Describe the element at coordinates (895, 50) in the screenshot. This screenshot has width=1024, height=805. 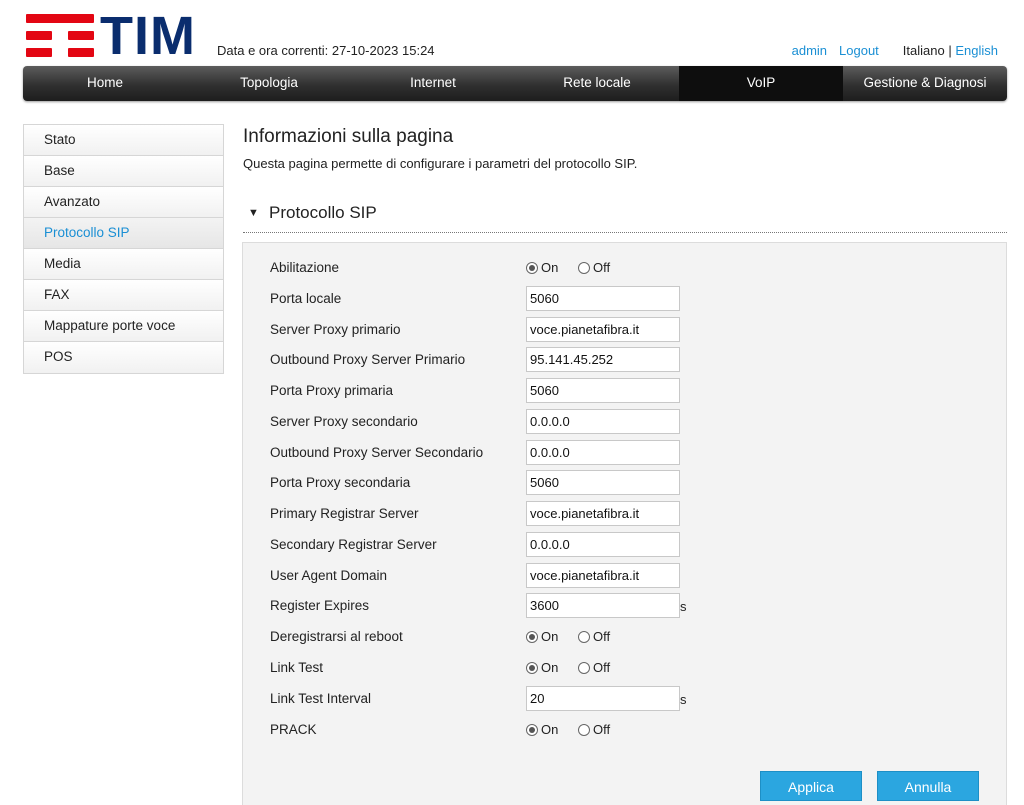
I see `top-links: admin Logout Italiano | English` at that location.